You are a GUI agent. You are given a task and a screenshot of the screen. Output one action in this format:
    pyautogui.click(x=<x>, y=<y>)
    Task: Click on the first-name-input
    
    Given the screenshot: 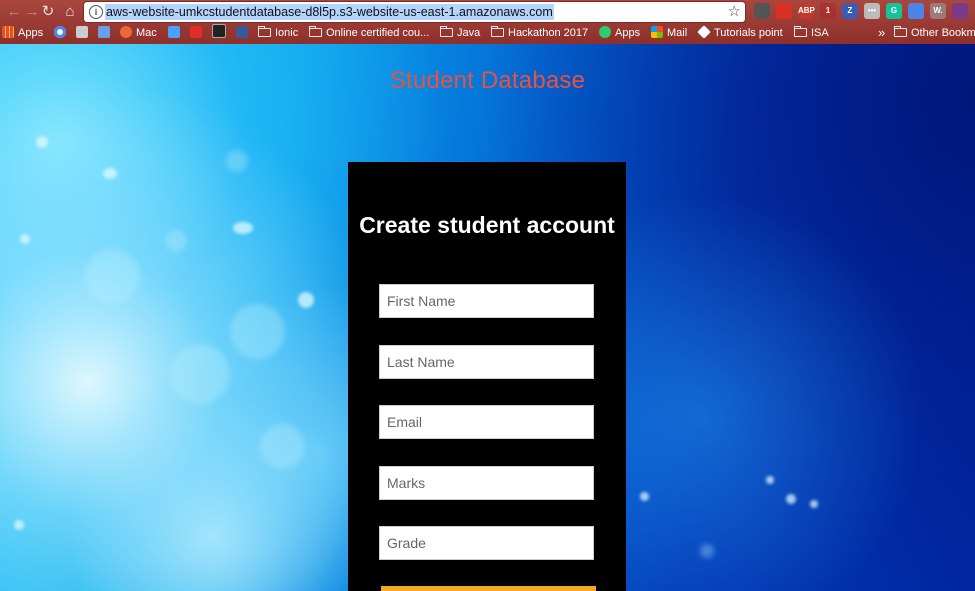 What is the action you would take?
    pyautogui.click(x=486, y=301)
    